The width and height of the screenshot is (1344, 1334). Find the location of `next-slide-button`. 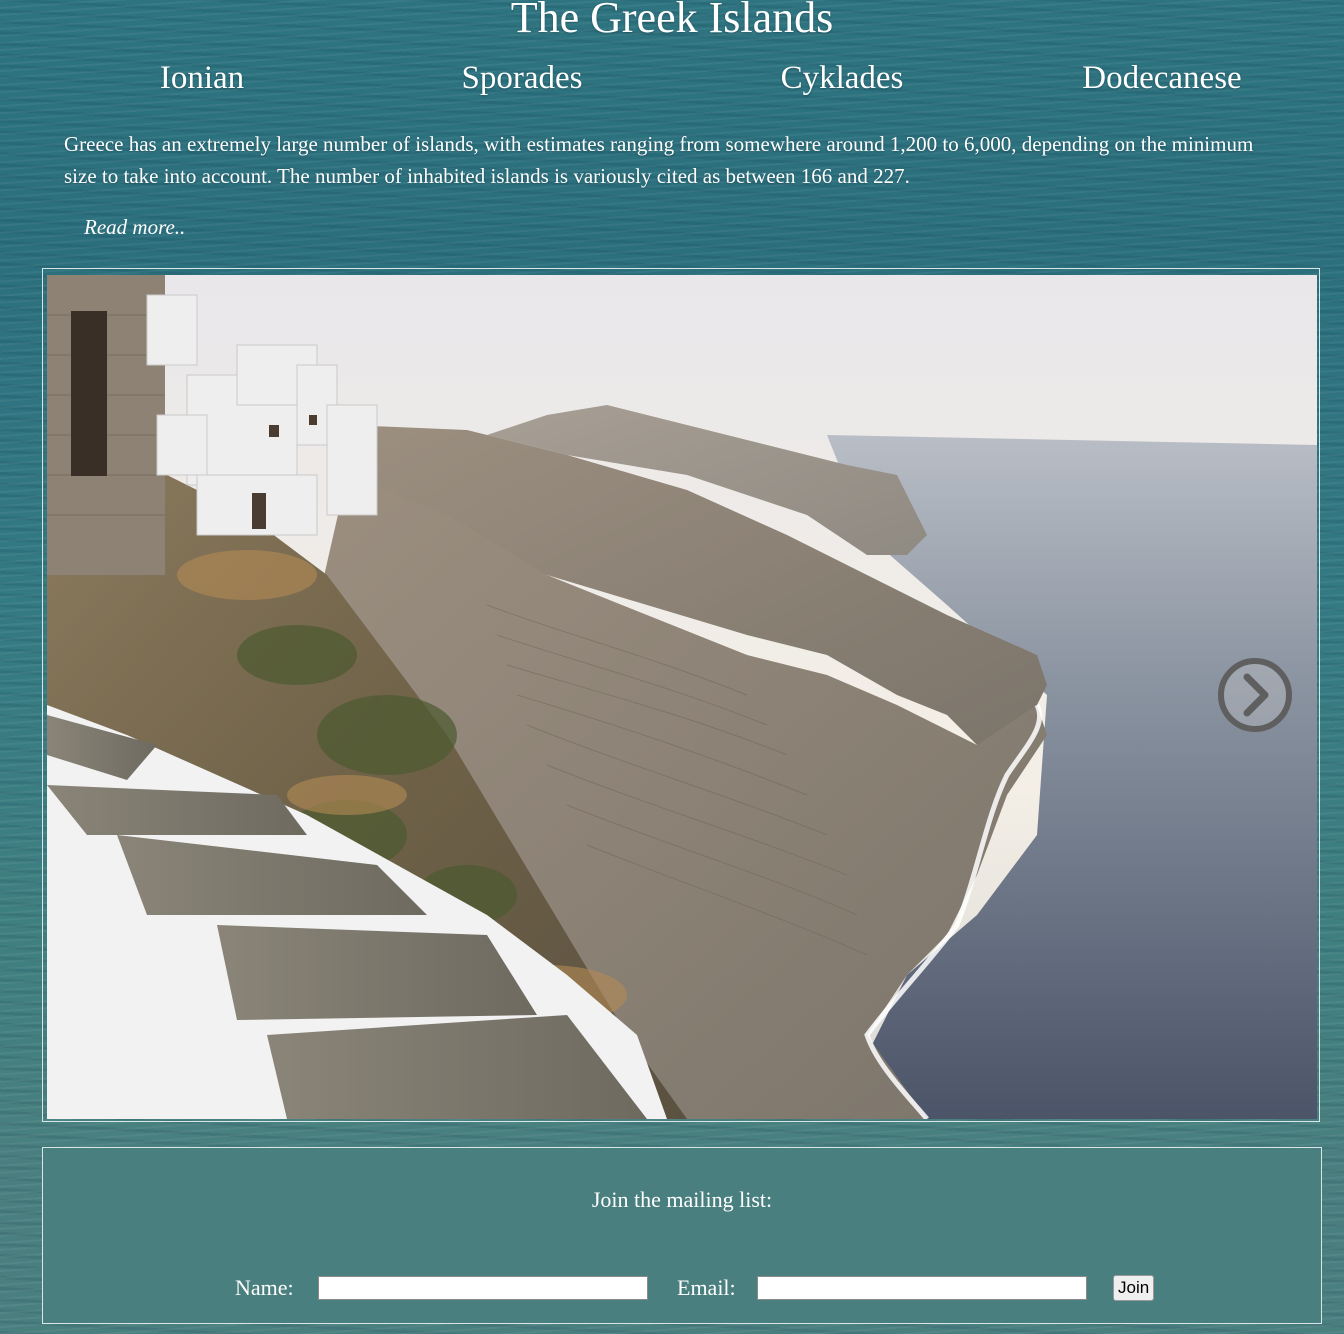

next-slide-button is located at coordinates (1255, 695).